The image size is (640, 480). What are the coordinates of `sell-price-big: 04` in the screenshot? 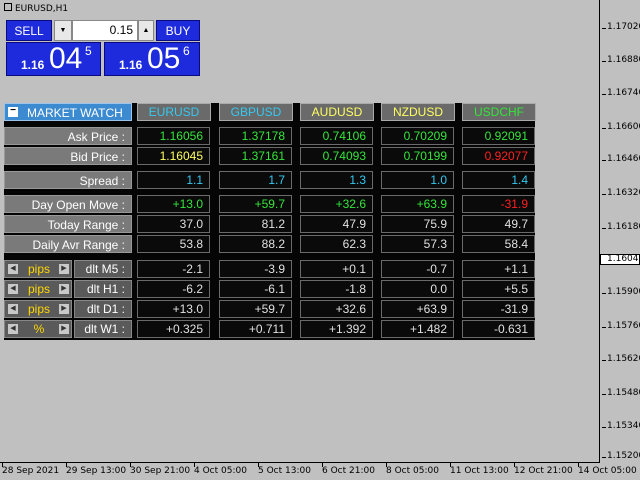 It's located at (66, 58).